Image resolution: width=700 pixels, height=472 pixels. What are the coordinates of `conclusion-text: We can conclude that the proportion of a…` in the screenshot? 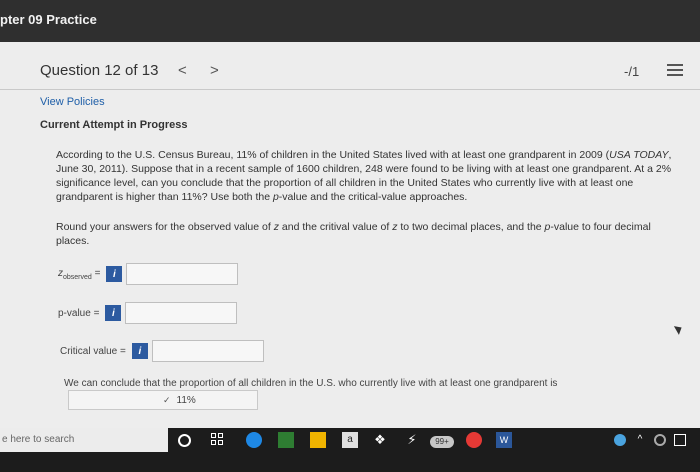 It's located at (311, 383).